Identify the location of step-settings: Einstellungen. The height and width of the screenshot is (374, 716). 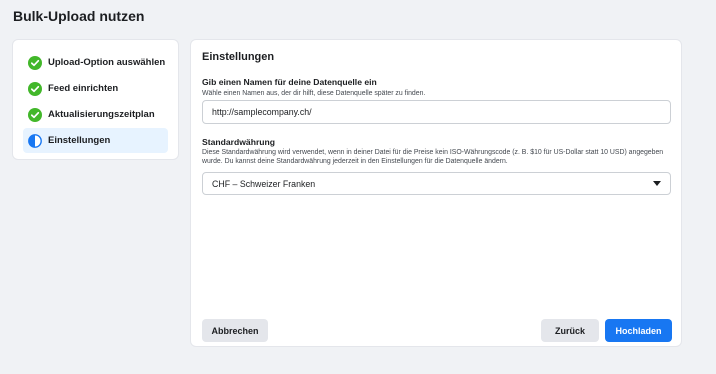
(95, 140).